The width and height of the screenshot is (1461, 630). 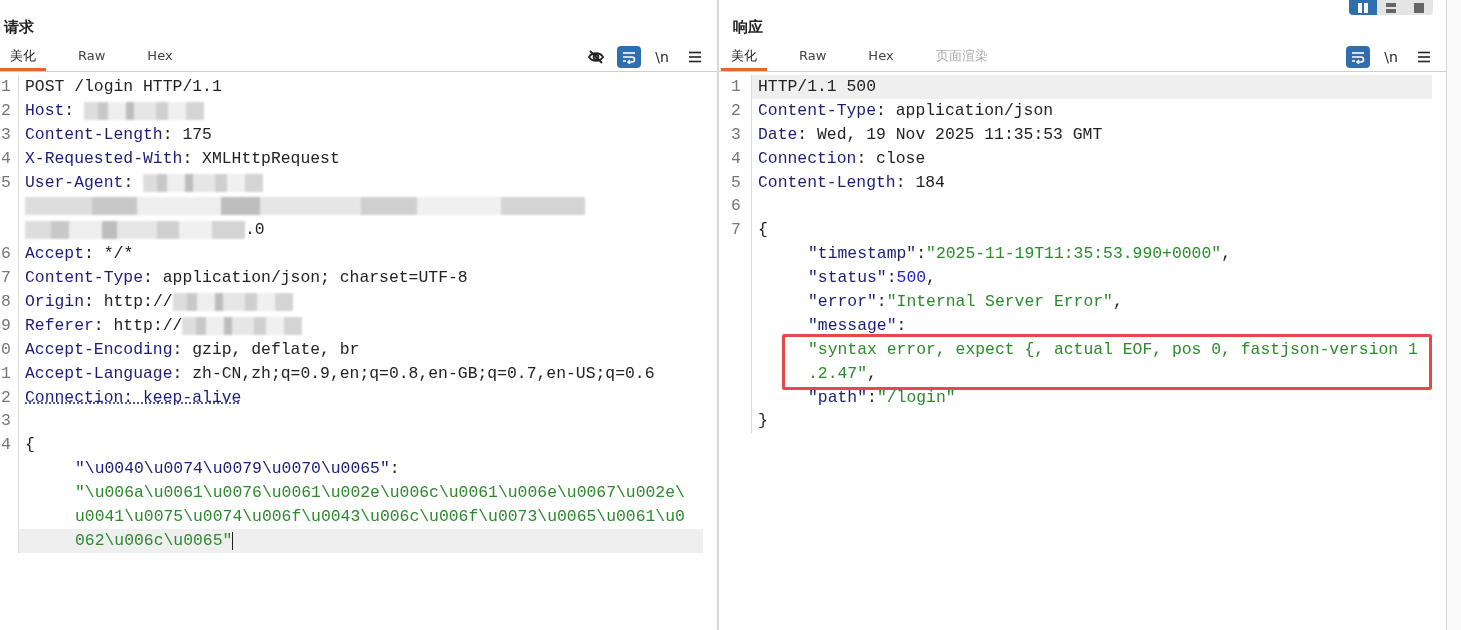 I want to click on code-text: "/login", so click(x=916, y=397).